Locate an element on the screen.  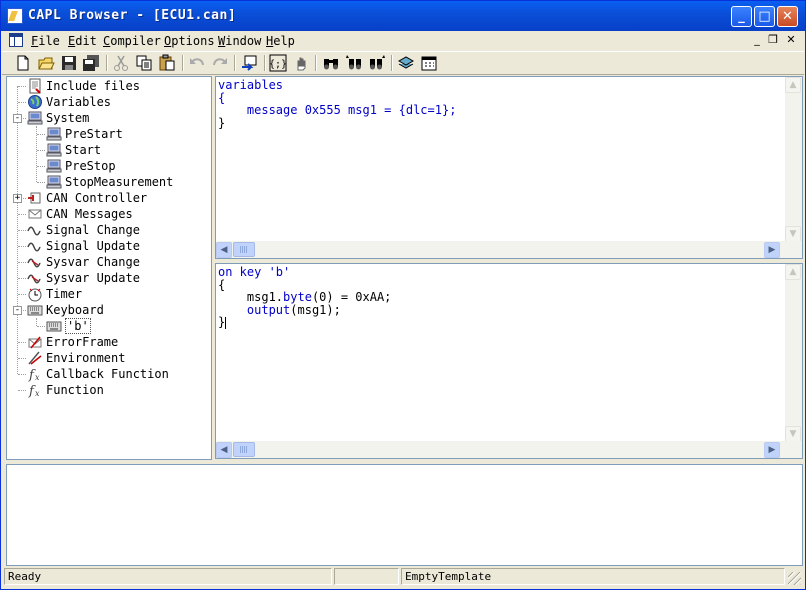
code-token: on key 'b' is located at coordinates (254, 272).